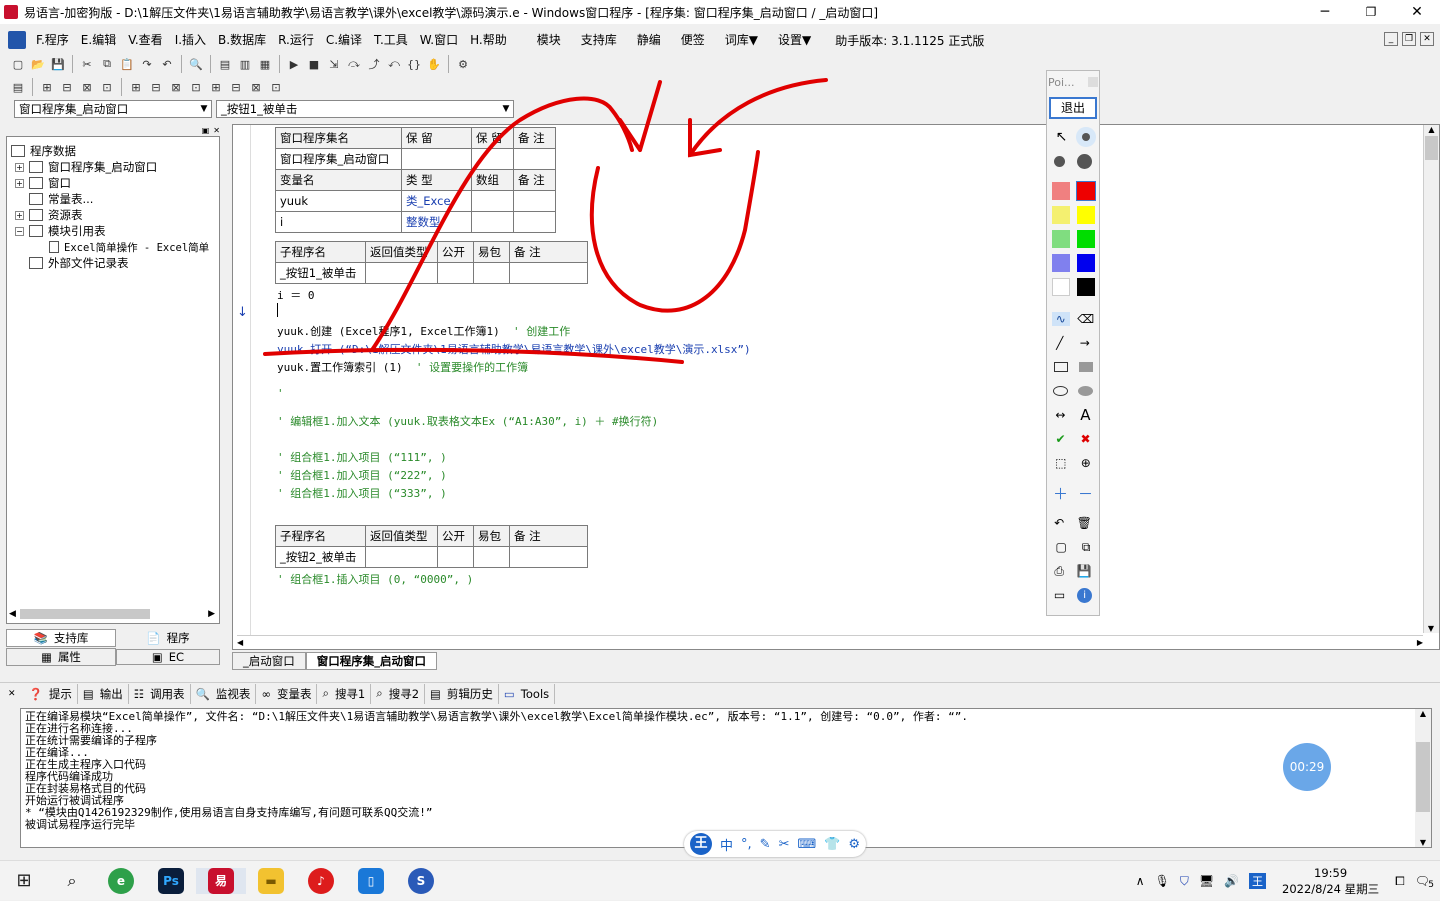 This screenshot has height=901, width=1440. Describe the element at coordinates (314, 64) in the screenshot. I see `stop-icon: ■` at that location.